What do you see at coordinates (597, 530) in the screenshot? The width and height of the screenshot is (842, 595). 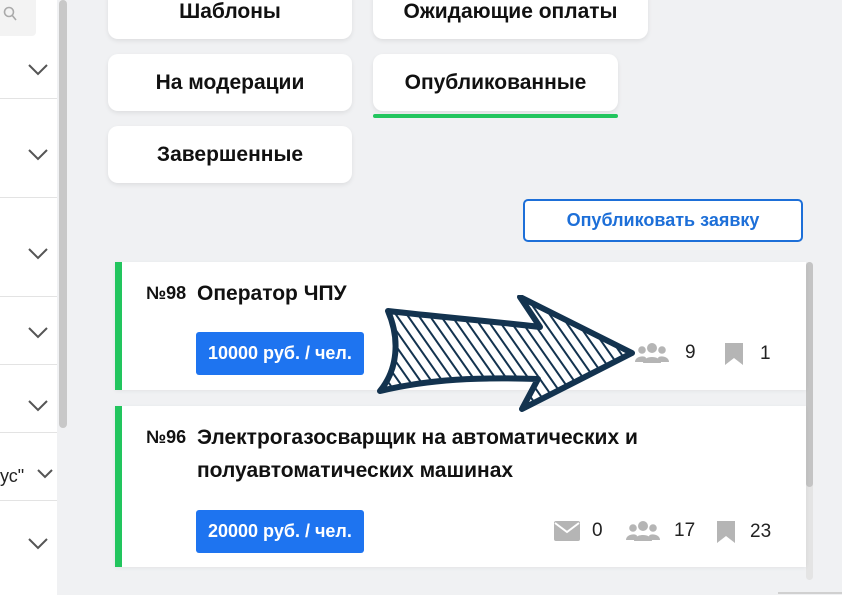 I see `messages-count: 0` at bounding box center [597, 530].